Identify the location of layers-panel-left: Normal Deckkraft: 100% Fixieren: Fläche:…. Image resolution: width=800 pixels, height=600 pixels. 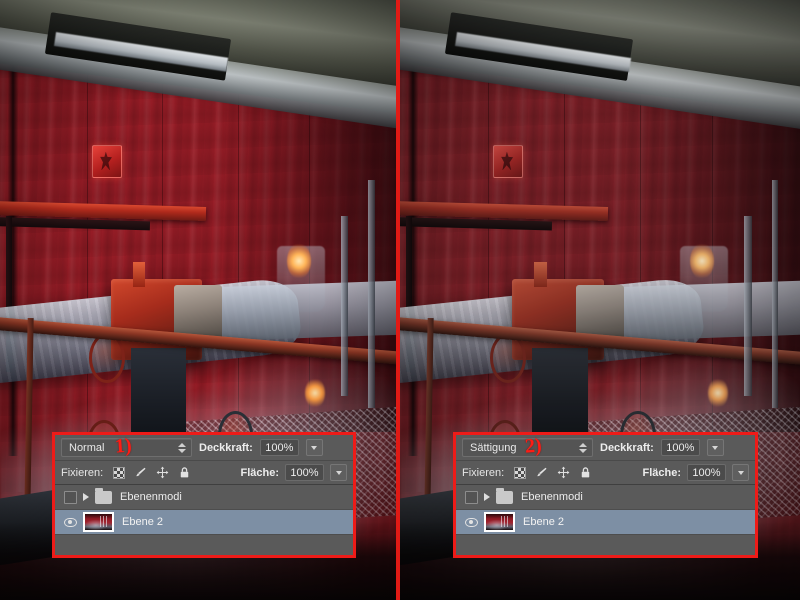
(204, 495).